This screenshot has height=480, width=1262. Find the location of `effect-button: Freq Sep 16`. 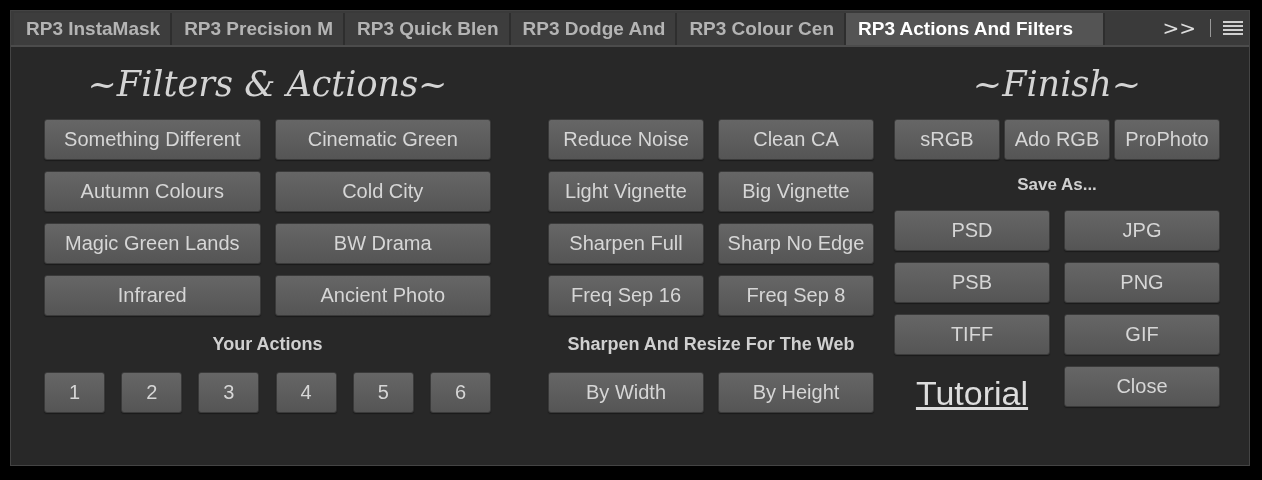

effect-button: Freq Sep 16 is located at coordinates (626, 295).